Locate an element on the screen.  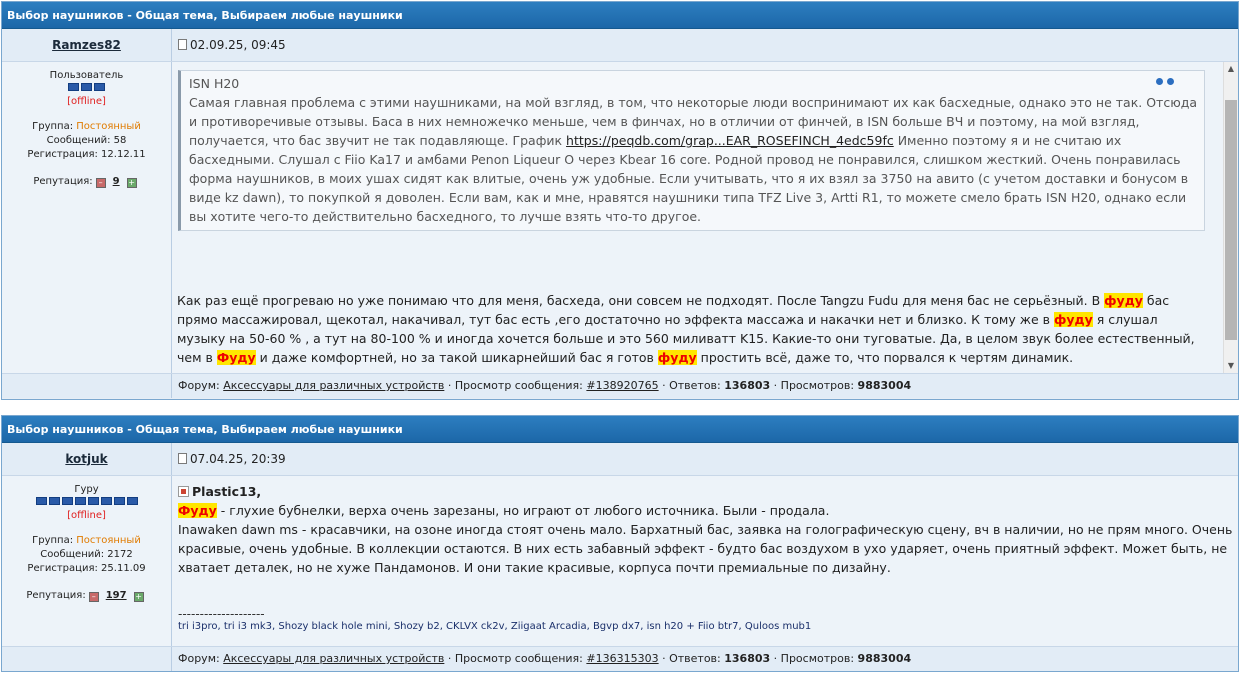
post-scrollbar: ▲ ▼ is located at coordinates (1230, 217).